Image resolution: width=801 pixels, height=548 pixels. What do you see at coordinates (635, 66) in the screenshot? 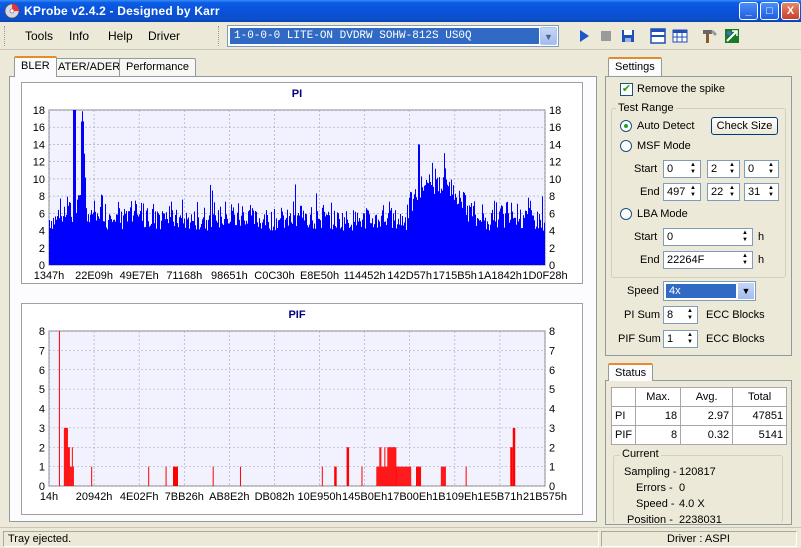
I see `tab-settings: Settings` at bounding box center [635, 66].